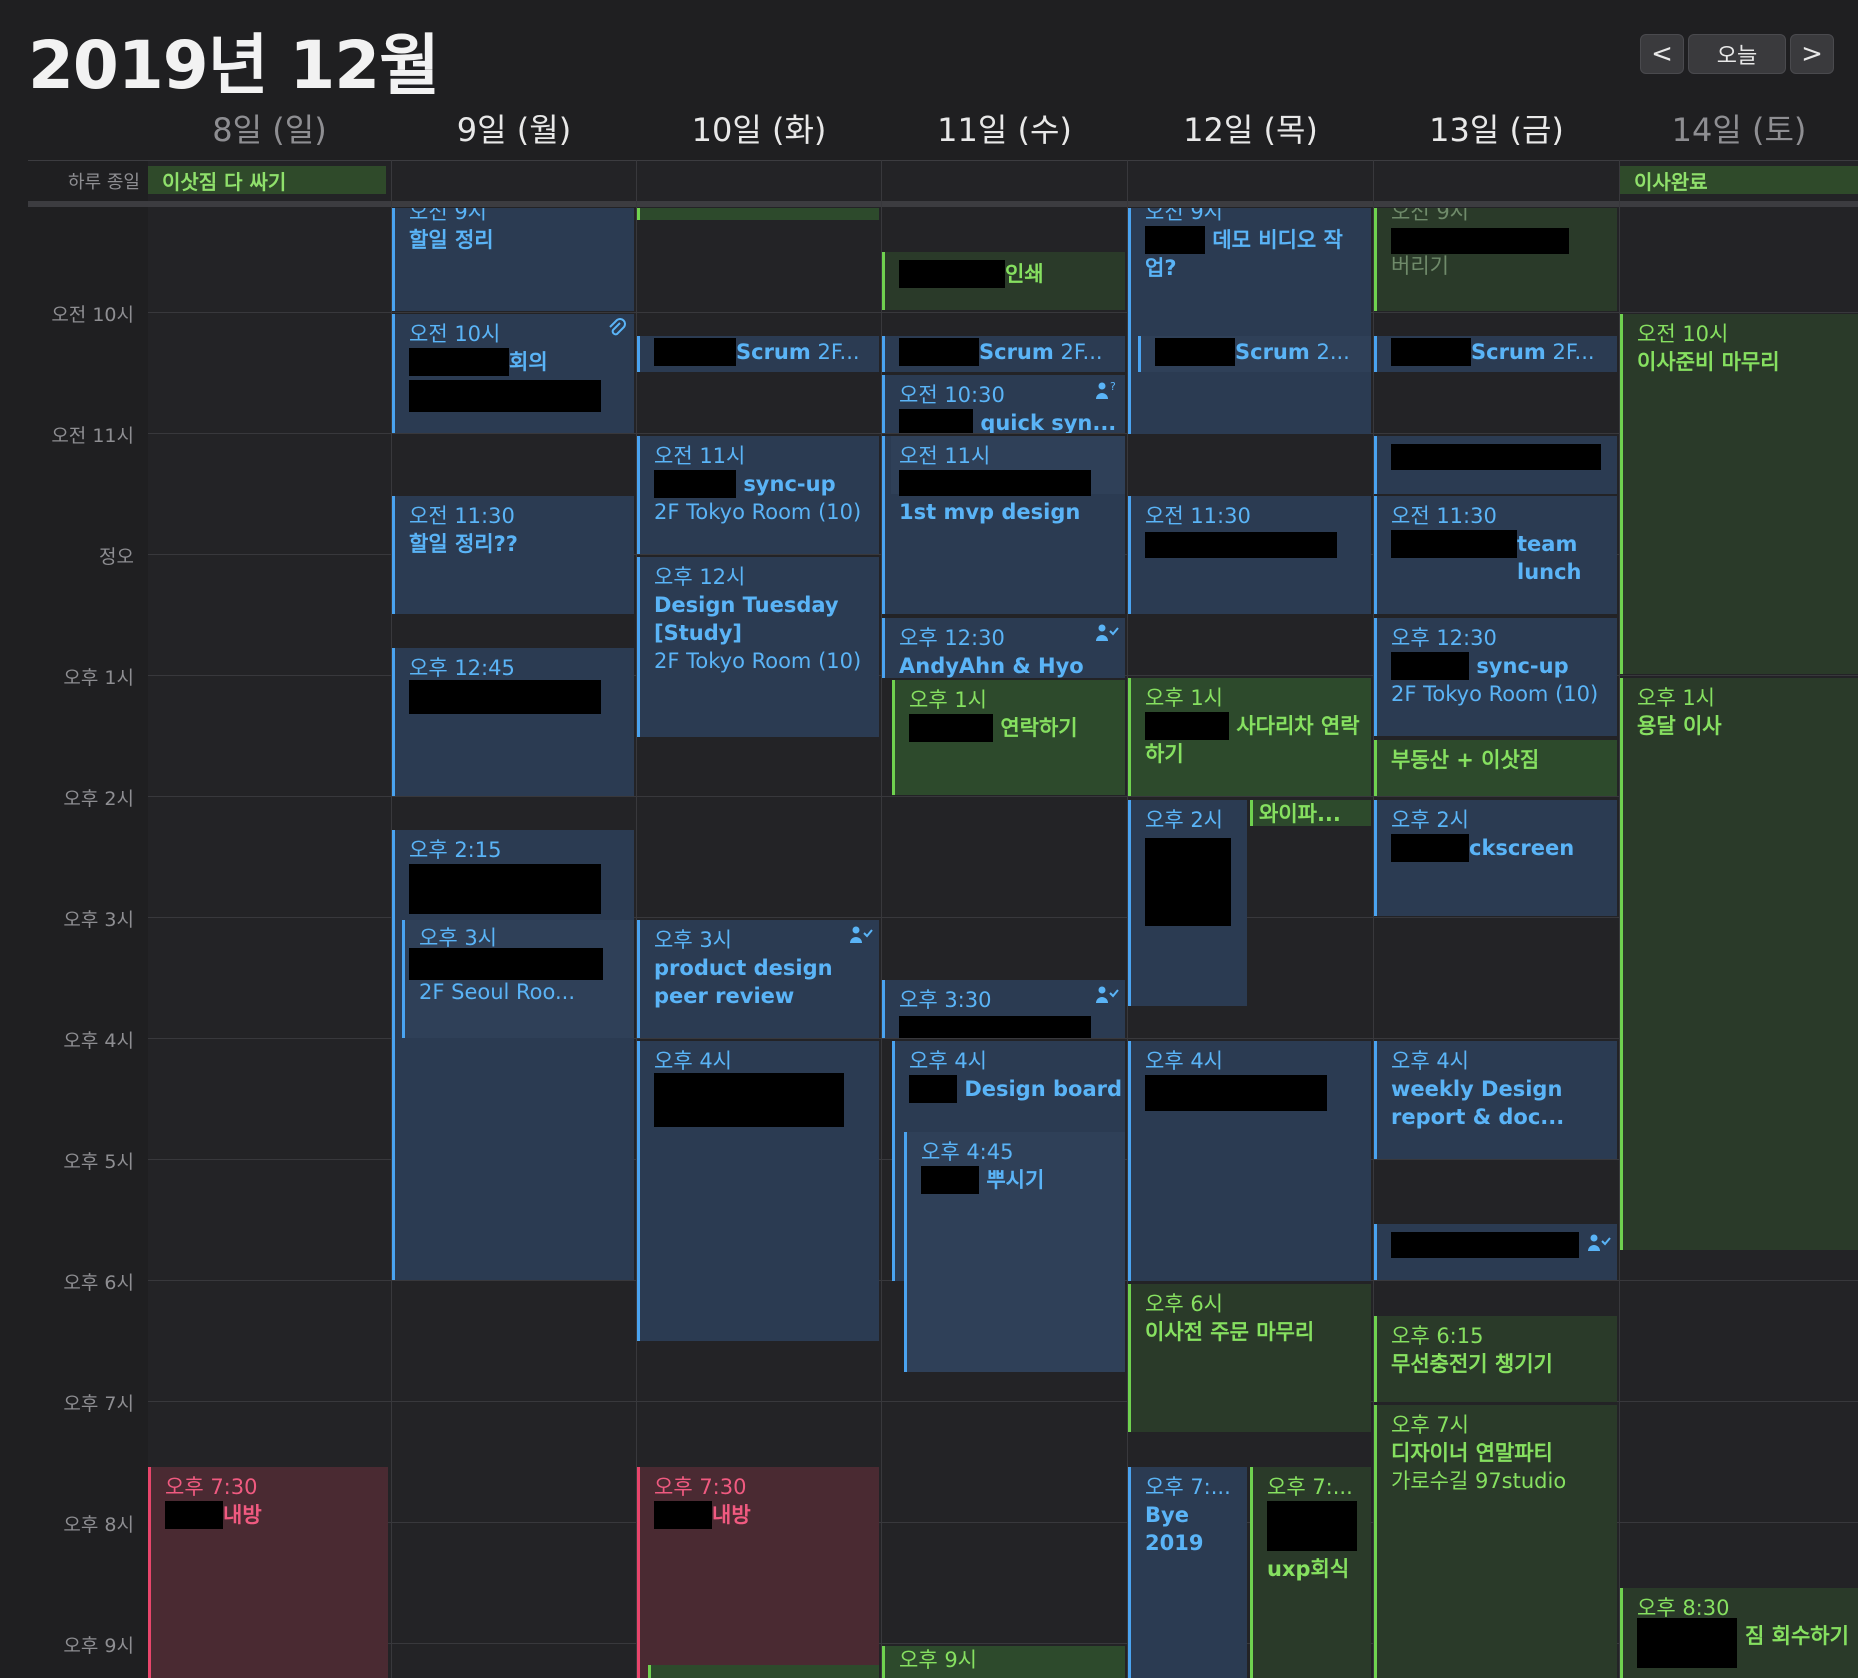 This screenshot has height=1678, width=1858. Describe the element at coordinates (1174, 1529) in the screenshot. I see `event-title: Bye 2019` at that location.